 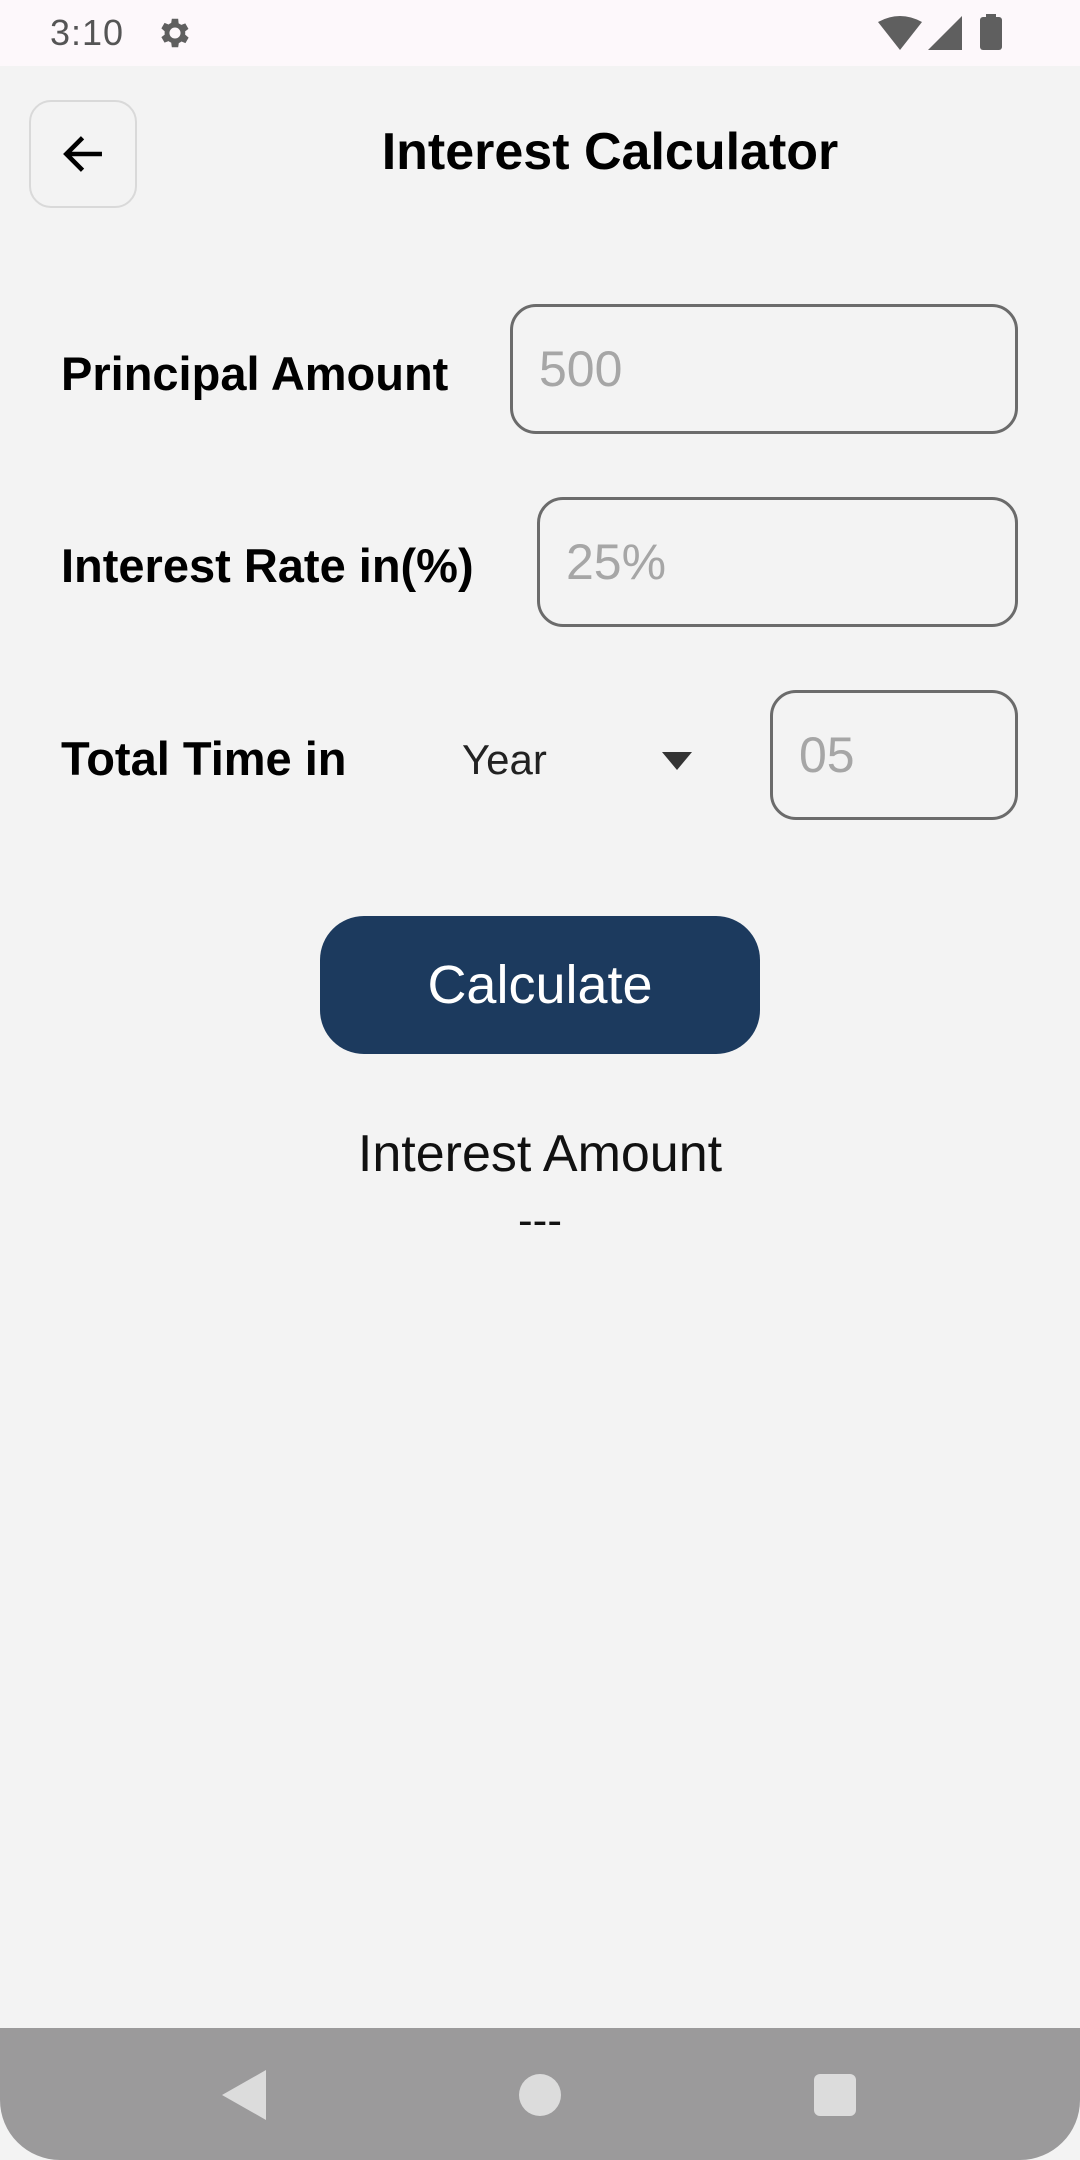 What do you see at coordinates (835, 2095) in the screenshot?
I see `recents-square-icon` at bounding box center [835, 2095].